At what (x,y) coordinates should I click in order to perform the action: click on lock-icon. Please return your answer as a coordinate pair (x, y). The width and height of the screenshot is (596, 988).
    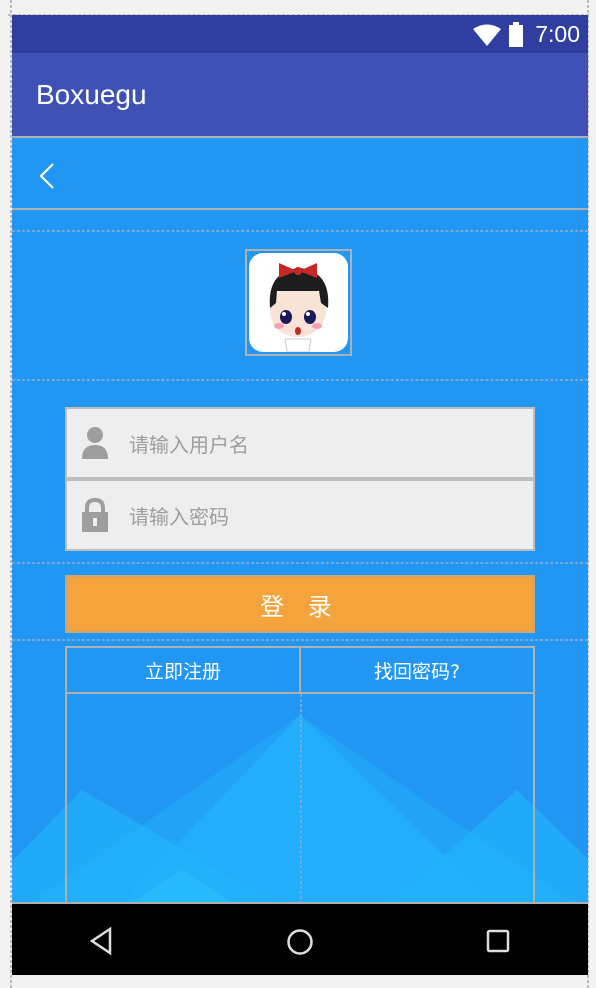
    Looking at the image, I should click on (95, 515).